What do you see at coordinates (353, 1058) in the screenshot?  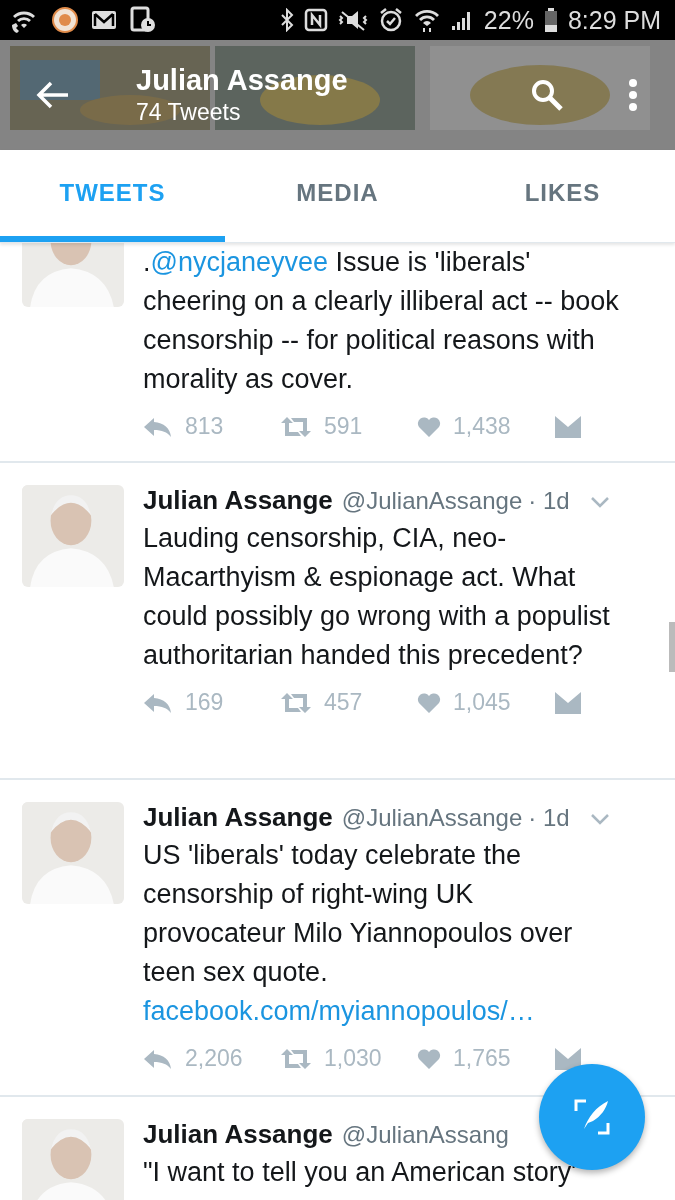 I see `retweet-count: 1,030` at bounding box center [353, 1058].